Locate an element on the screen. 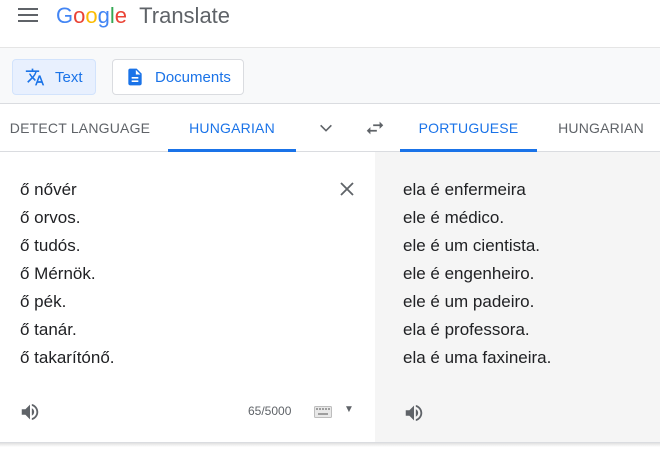 This screenshot has height=466, width=660. tab-target-hungarian: HUNGARIAN is located at coordinates (601, 128).